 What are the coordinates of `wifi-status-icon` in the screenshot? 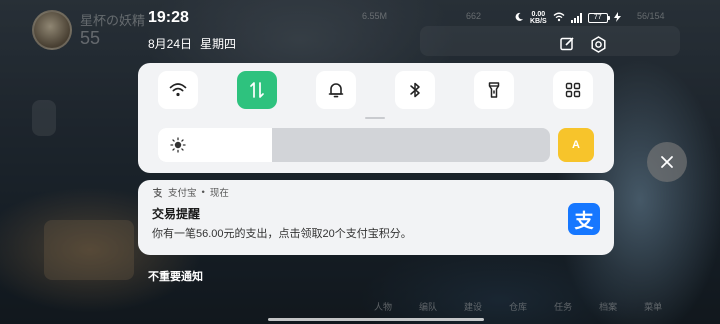 It's located at (559, 18).